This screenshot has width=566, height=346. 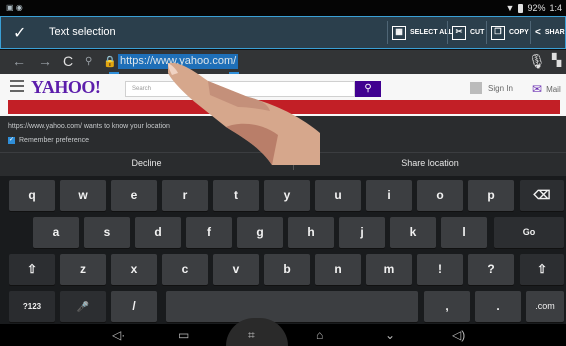 I want to click on status-left-icons: ▣ ◉, so click(x=14, y=7).